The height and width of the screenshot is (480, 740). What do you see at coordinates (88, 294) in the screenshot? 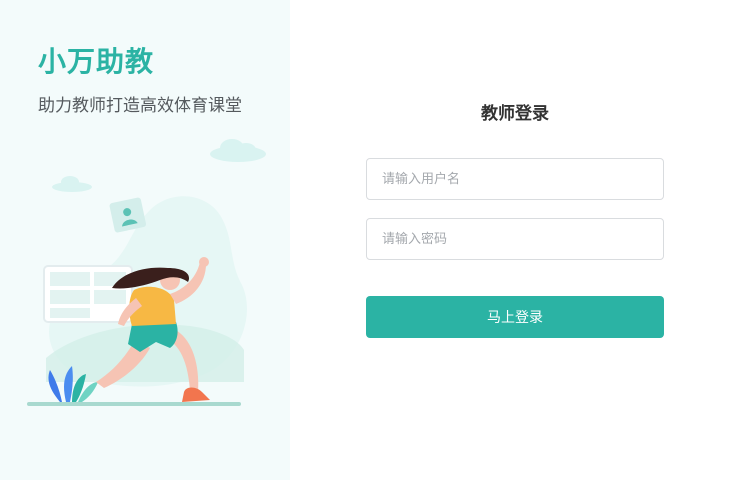
I see `schedule-board-icon` at bounding box center [88, 294].